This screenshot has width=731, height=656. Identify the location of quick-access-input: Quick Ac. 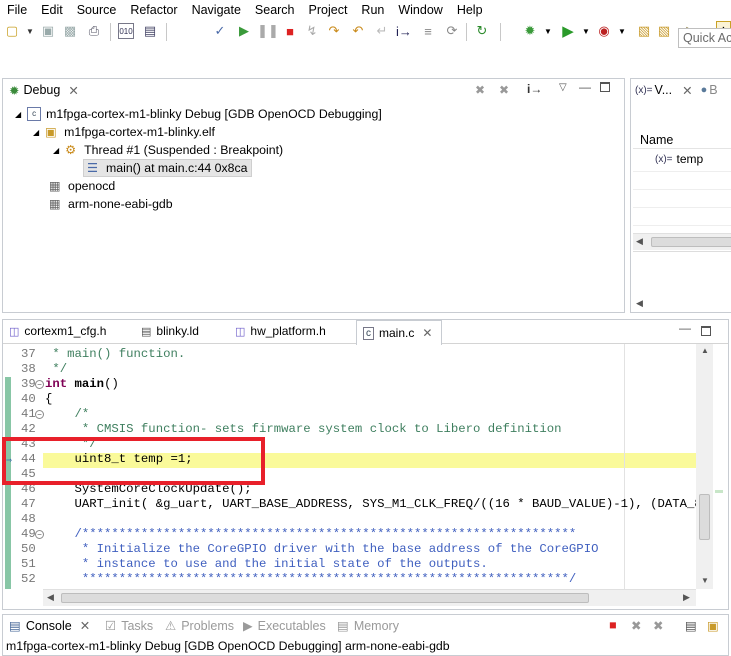
(704, 38).